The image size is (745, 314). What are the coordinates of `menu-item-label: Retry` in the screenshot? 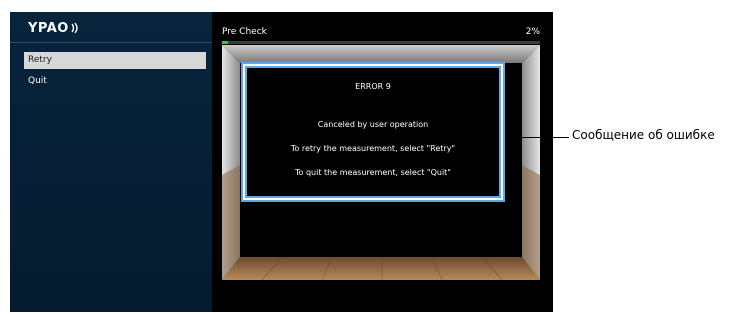 It's located at (40, 60).